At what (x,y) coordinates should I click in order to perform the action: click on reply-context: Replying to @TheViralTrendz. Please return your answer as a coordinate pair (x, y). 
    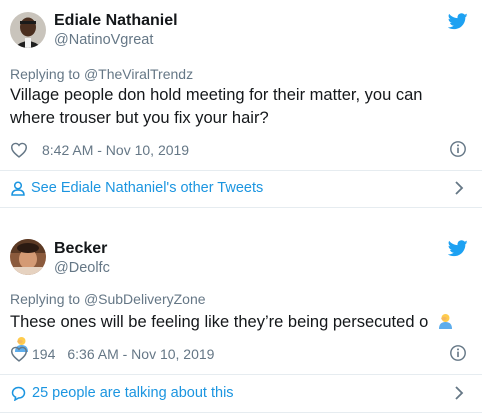
    Looking at the image, I should click on (101, 74).